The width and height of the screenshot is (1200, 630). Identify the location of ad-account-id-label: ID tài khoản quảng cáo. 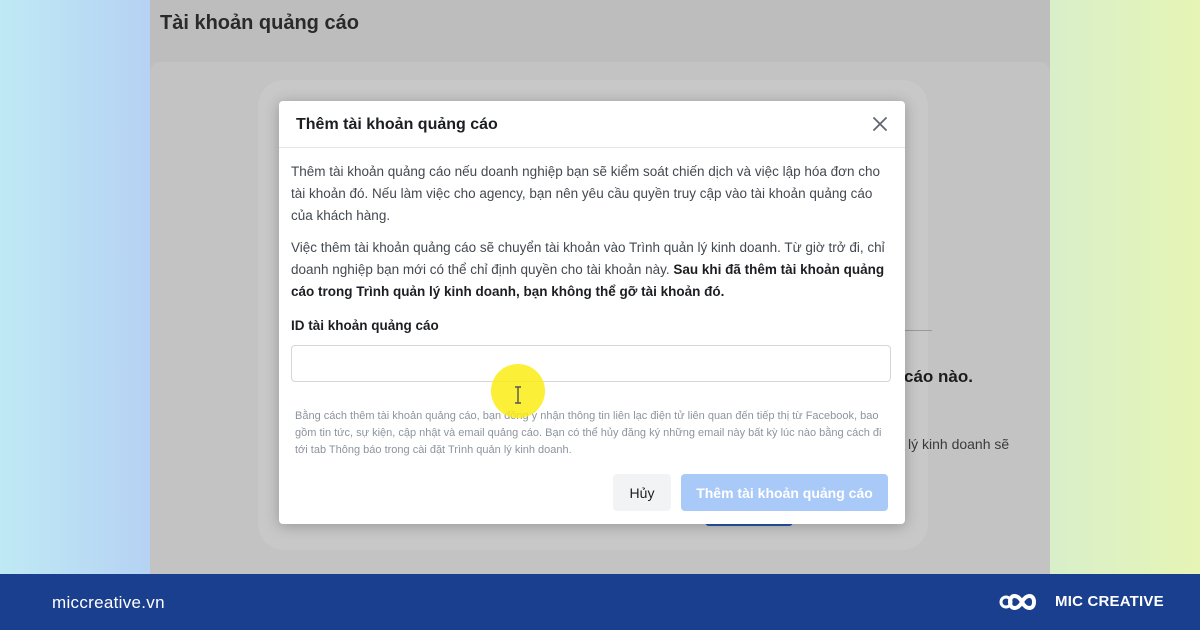
(365, 325).